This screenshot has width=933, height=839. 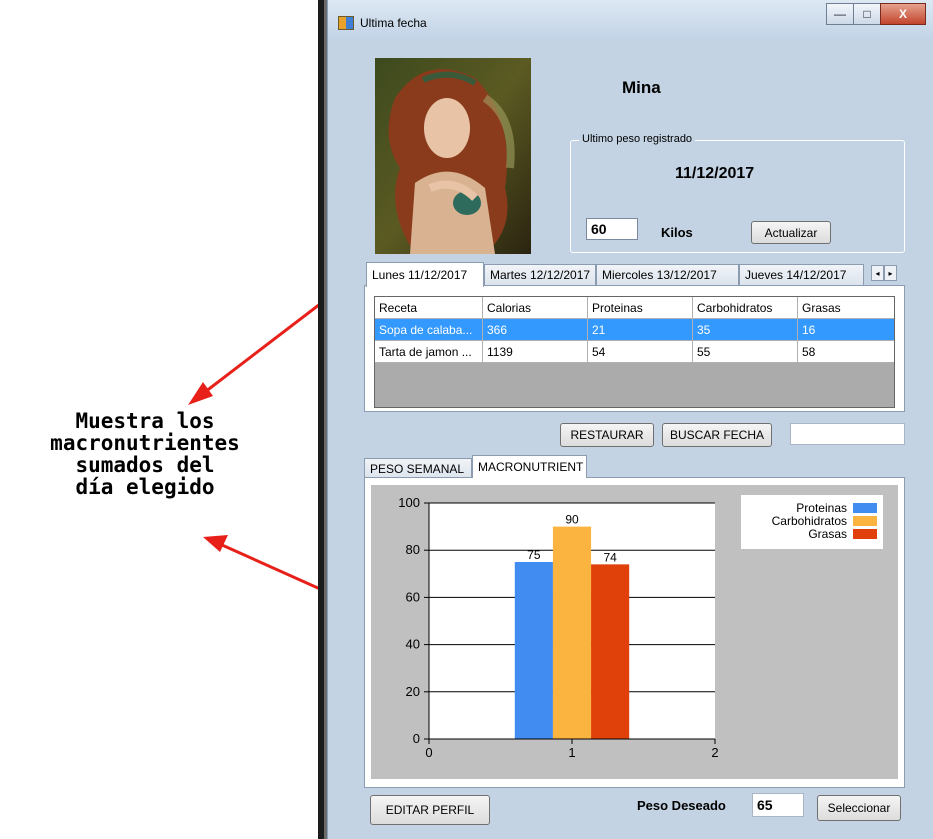 I want to click on legend-label: Carbohidratos, so click(x=809, y=521).